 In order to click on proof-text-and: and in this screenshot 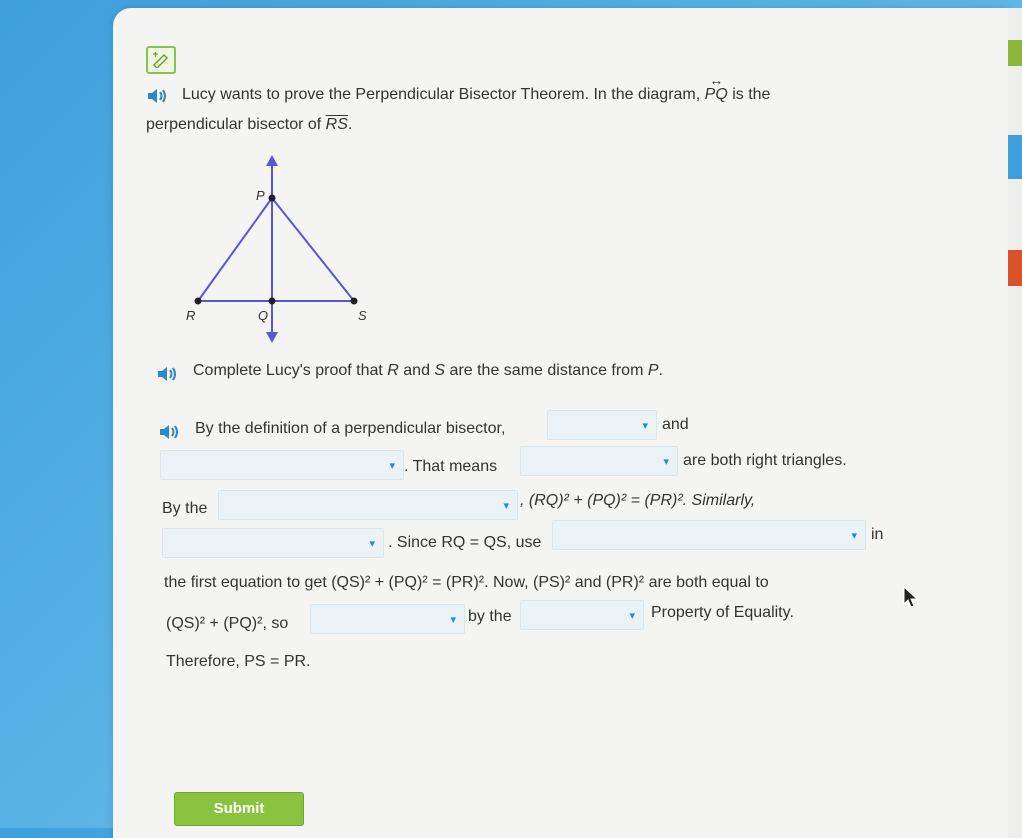, I will do `click(675, 424)`.